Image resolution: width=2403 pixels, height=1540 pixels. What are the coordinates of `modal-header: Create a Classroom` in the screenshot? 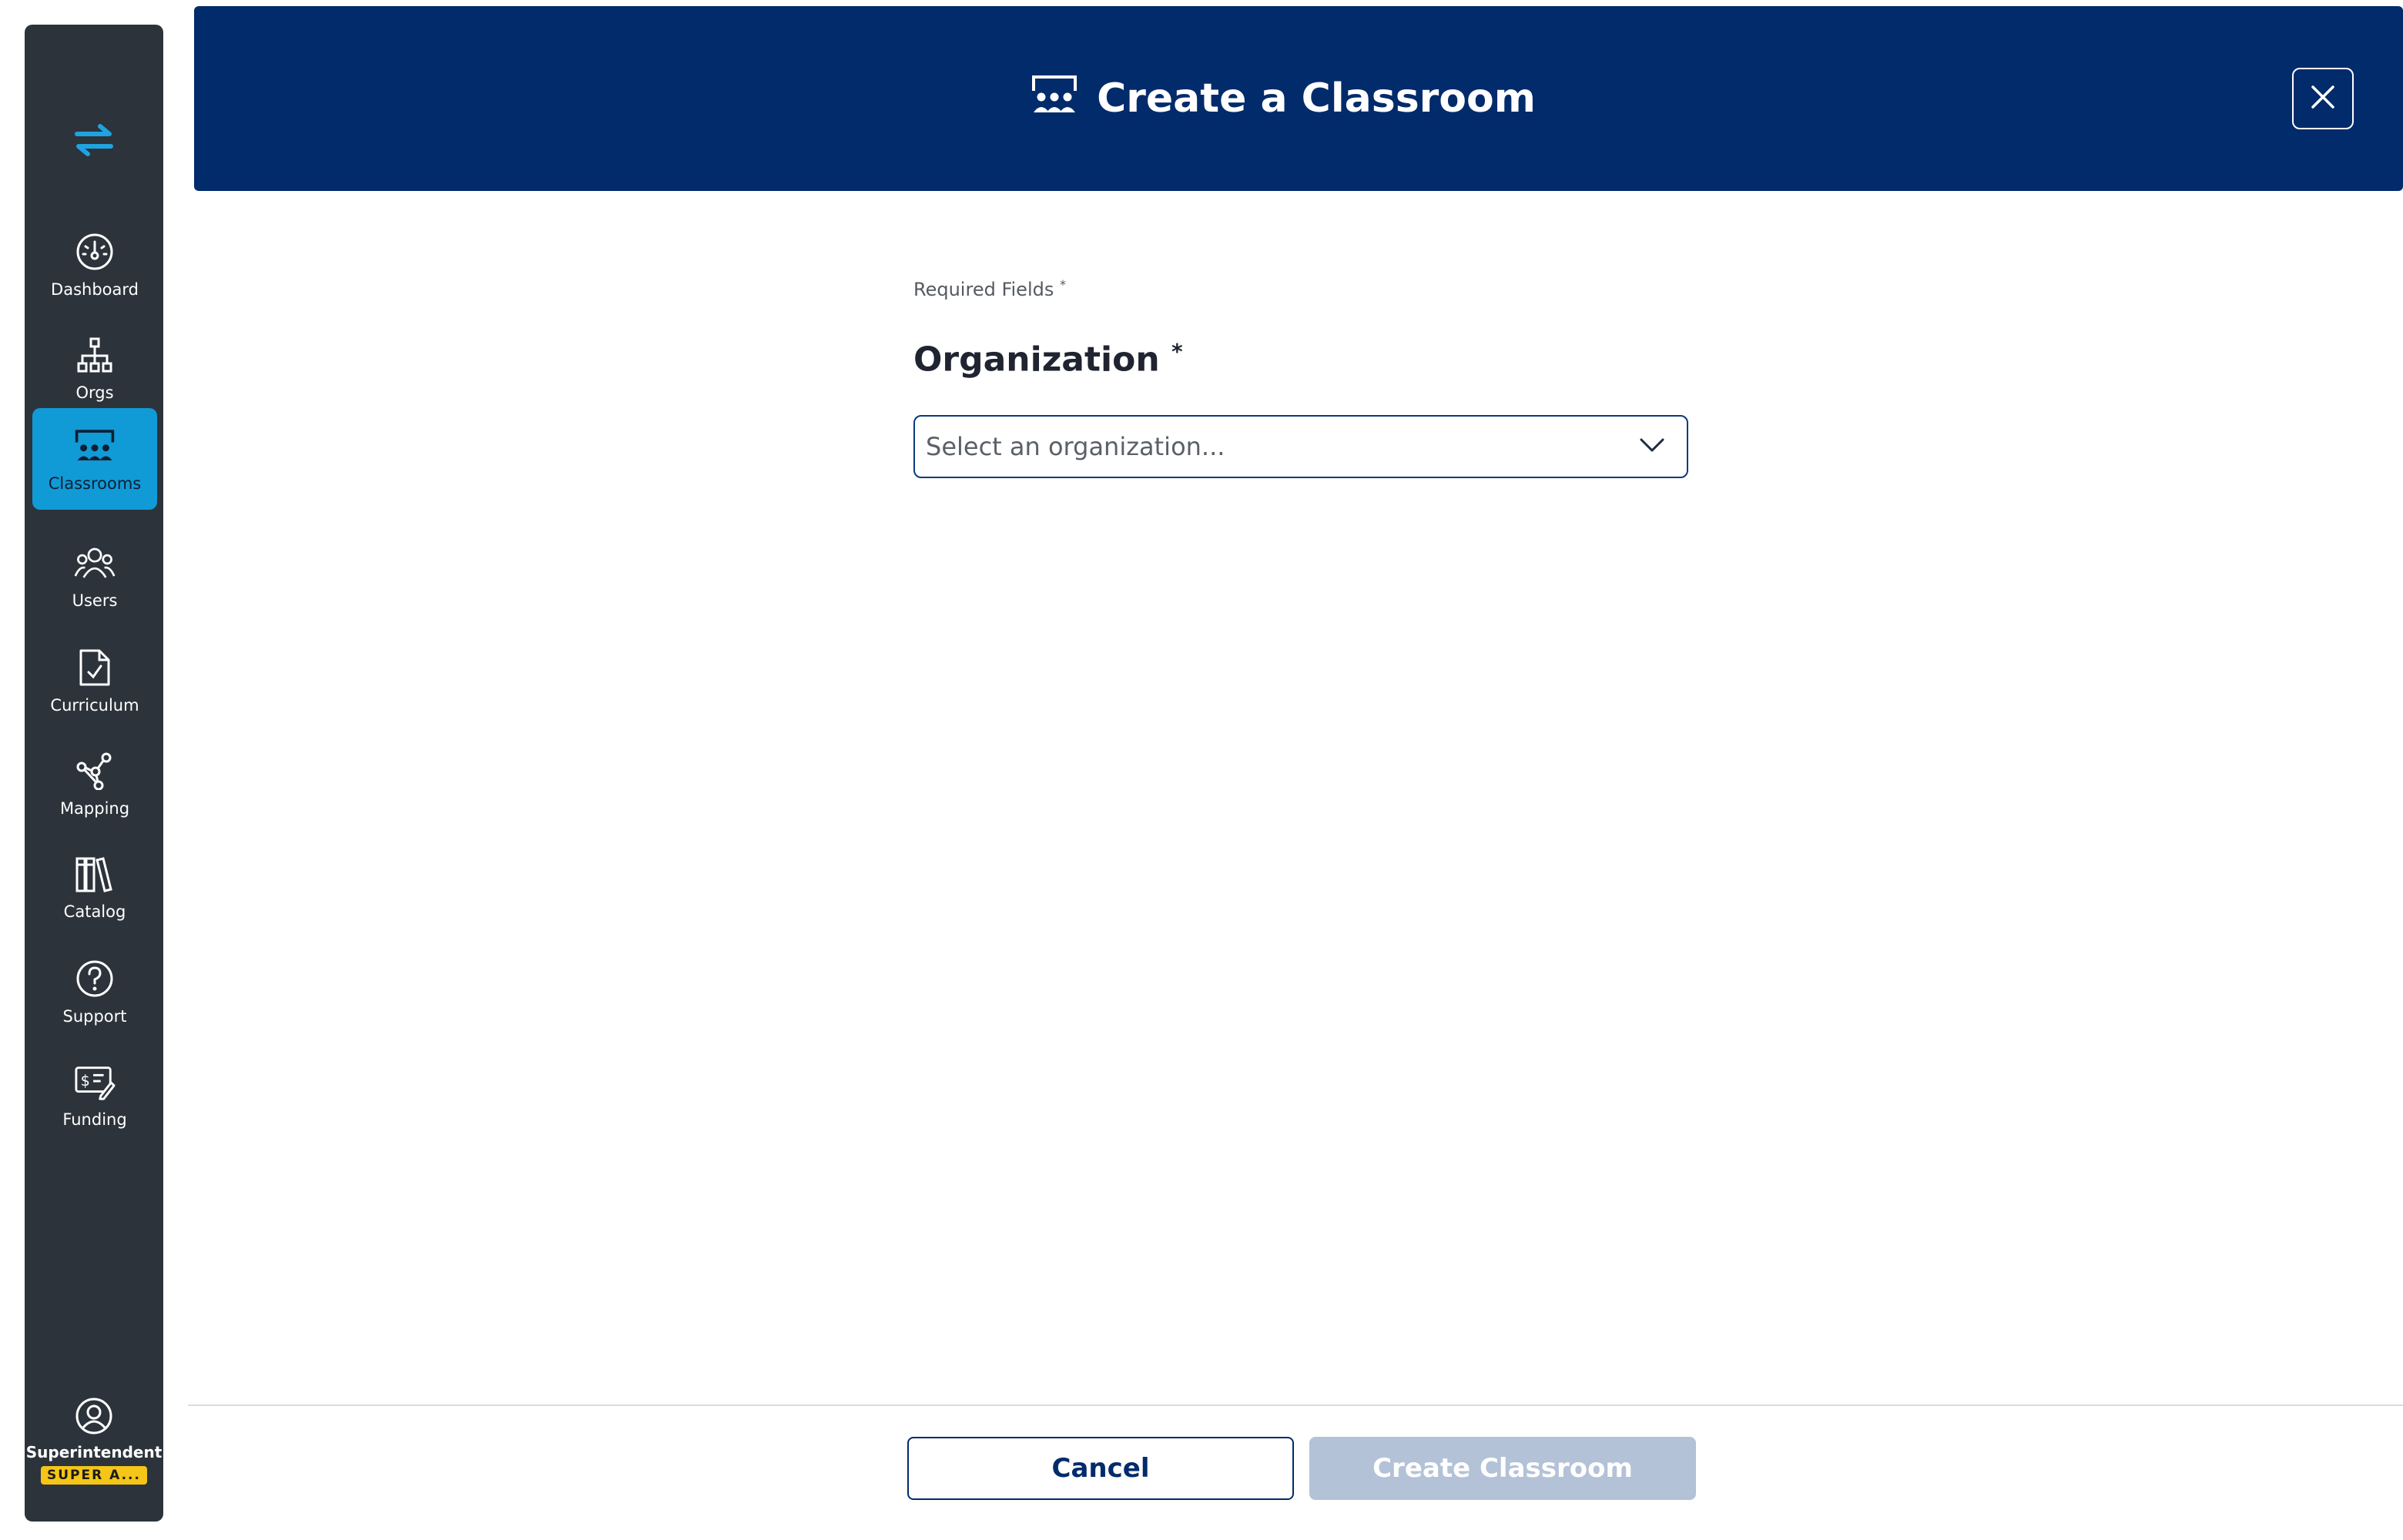 It's located at (1298, 98).